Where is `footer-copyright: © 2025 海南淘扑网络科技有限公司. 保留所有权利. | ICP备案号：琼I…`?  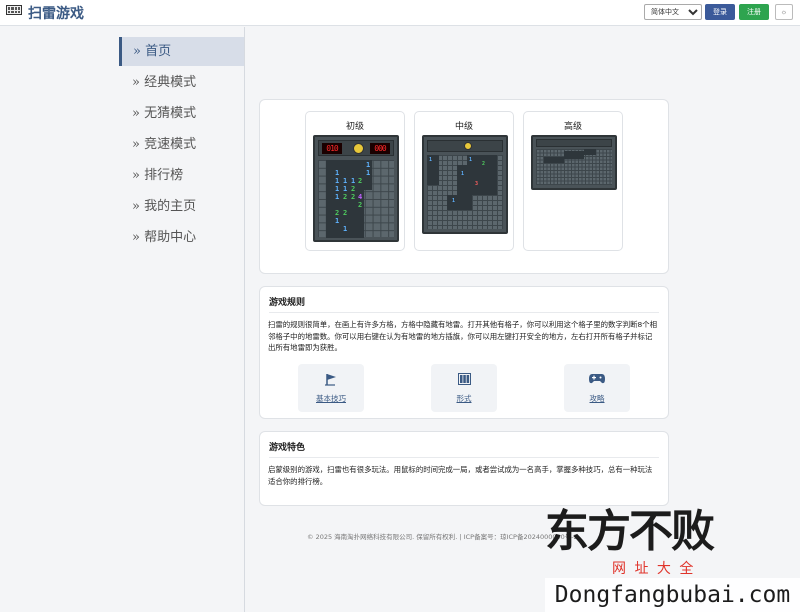 footer-copyright: © 2025 海南淘扑网络科技有限公司. 保留所有权利. | ICP备案号：琼I… is located at coordinates (442, 537).